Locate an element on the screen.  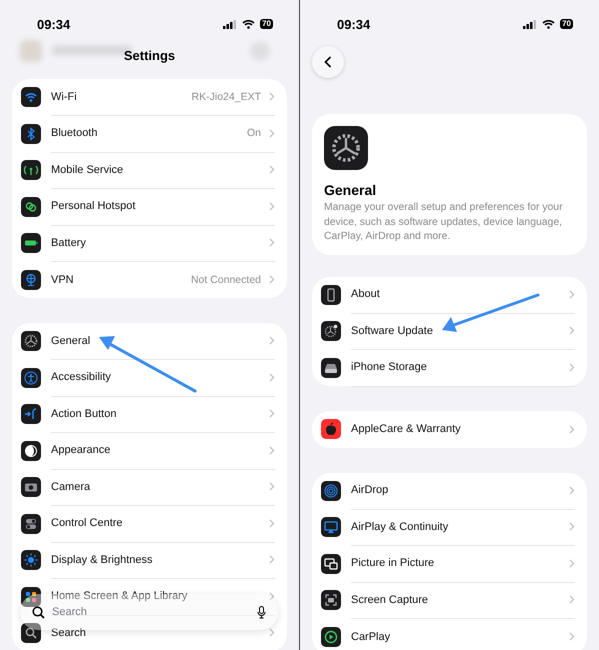
header-title: General is located at coordinates (351, 190).